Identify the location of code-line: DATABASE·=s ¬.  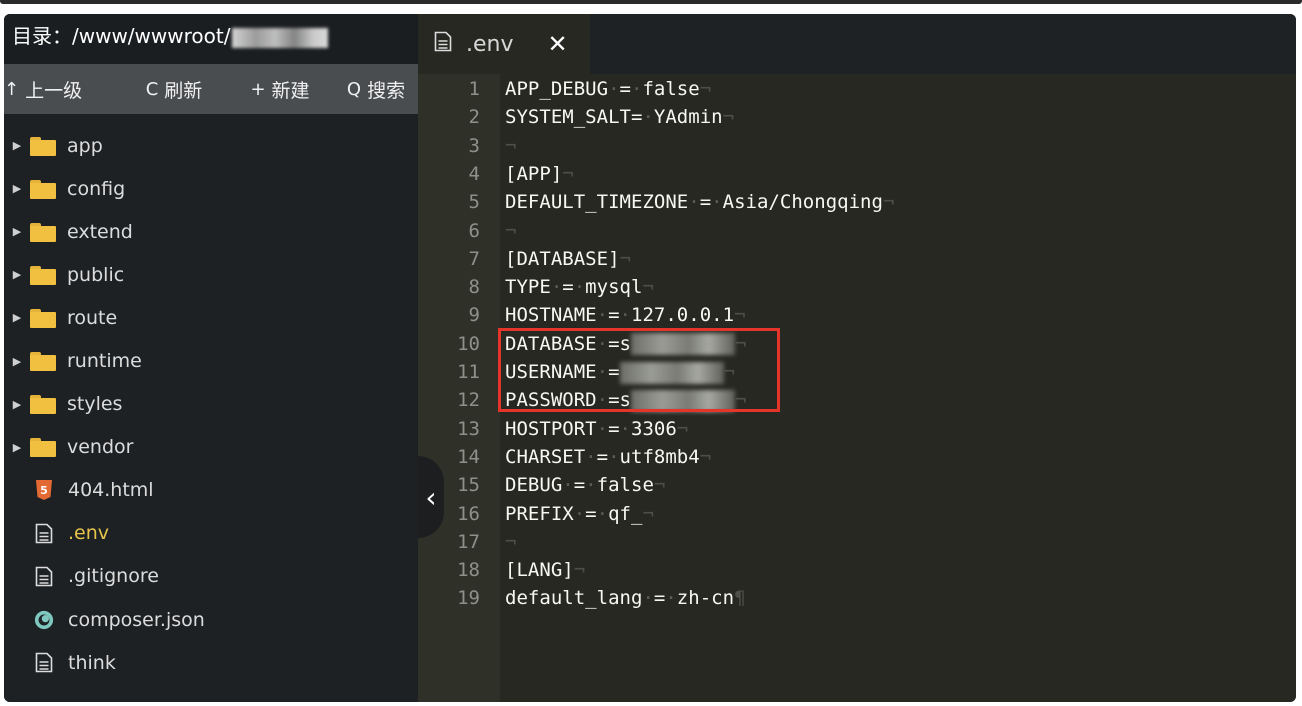
(625, 344).